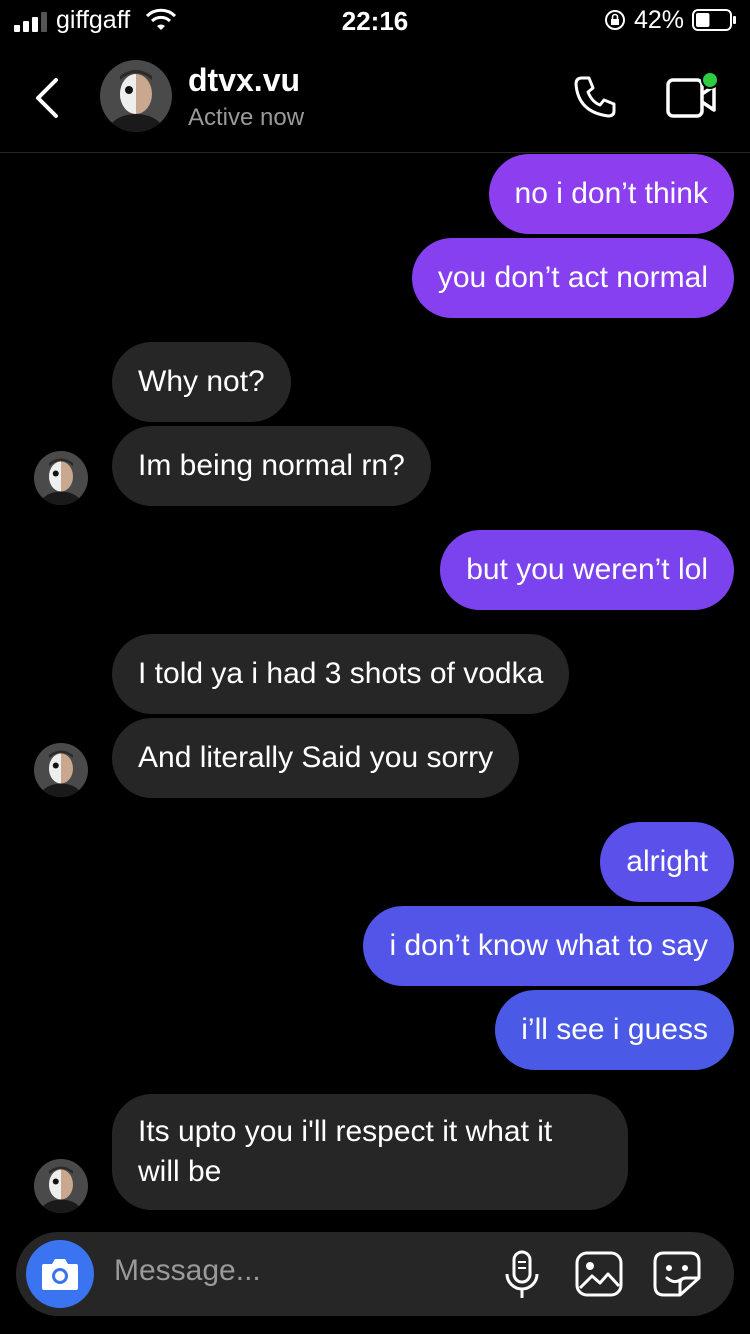 The image size is (750, 1334). What do you see at coordinates (714, 20) in the screenshot?
I see `battery-icon` at bounding box center [714, 20].